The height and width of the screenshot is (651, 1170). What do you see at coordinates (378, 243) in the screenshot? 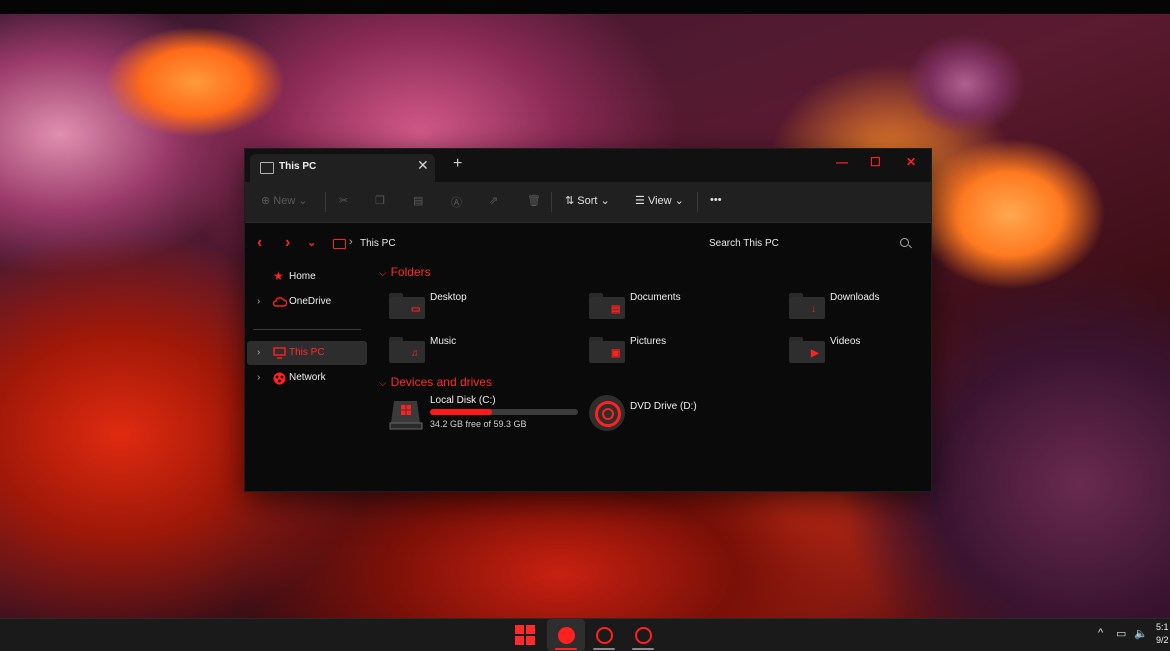
I see `breadcrumb: This PC` at bounding box center [378, 243].